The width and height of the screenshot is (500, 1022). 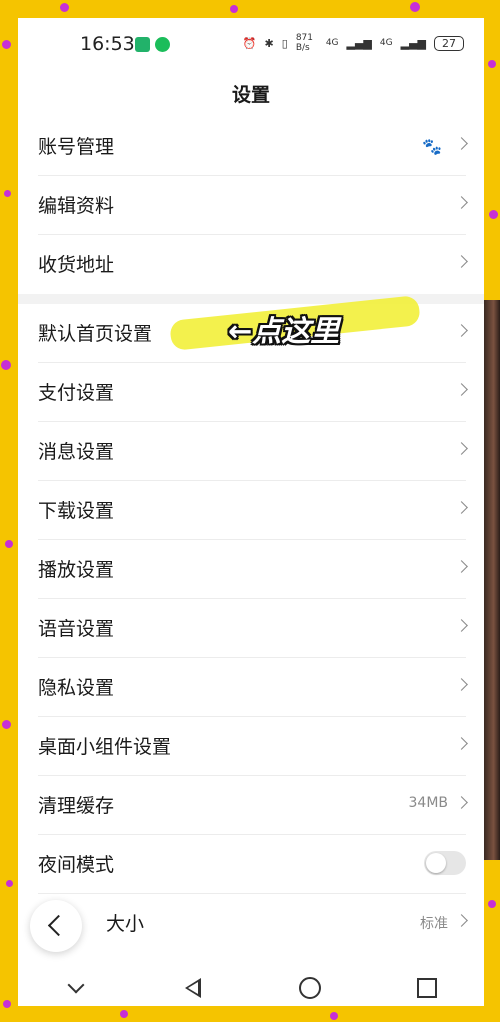 What do you see at coordinates (193, 988) in the screenshot?
I see `nav-back-icon` at bounding box center [193, 988].